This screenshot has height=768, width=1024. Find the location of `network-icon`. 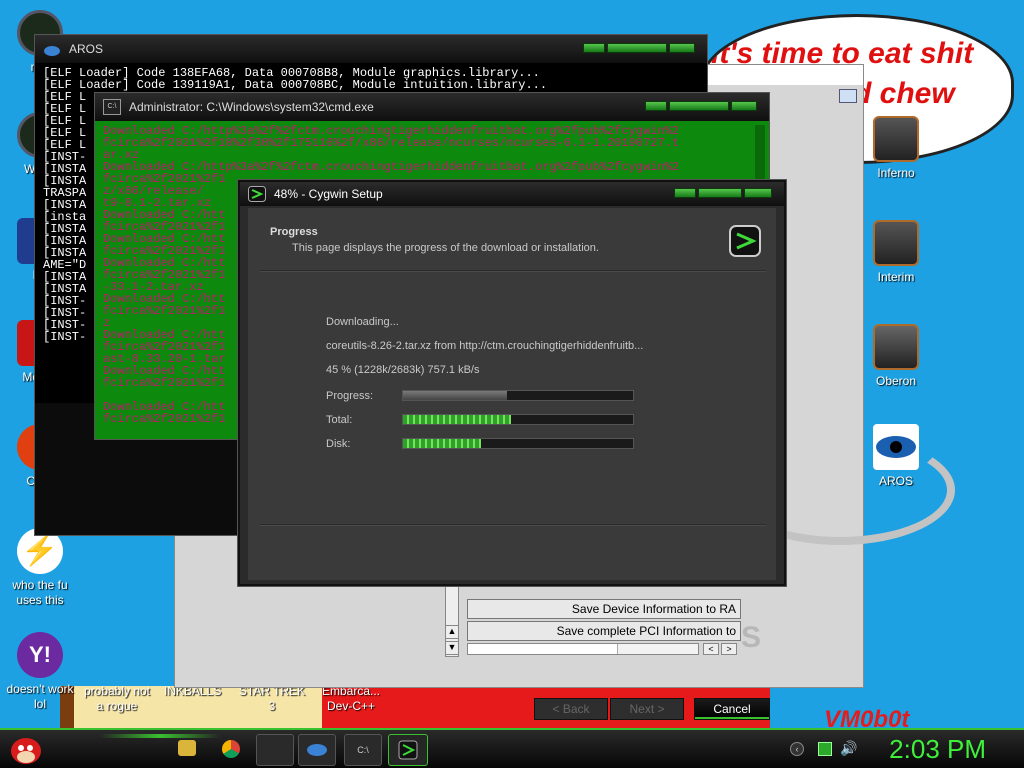

network-icon is located at coordinates (825, 749).